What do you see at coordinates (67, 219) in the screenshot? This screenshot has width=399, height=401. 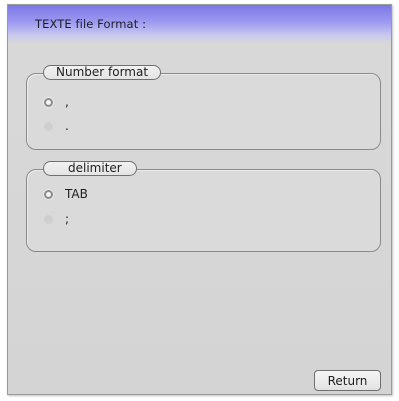 I see `delimiter-option-label: ;` at bounding box center [67, 219].